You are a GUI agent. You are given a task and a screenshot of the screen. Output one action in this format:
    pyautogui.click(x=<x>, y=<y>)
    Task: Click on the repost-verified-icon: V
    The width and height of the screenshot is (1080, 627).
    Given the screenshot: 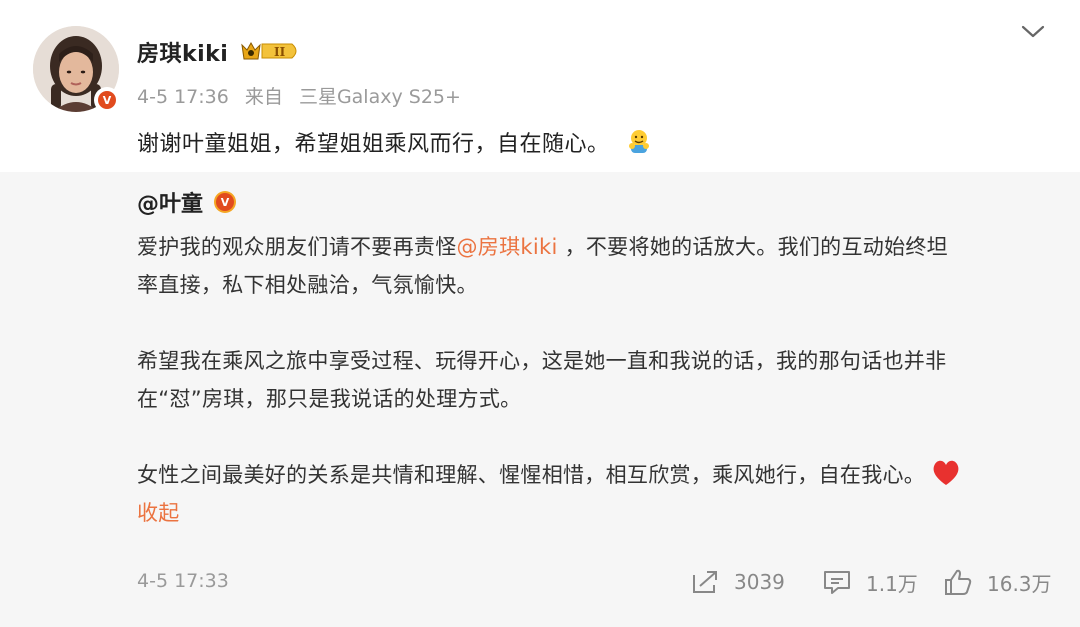 What is the action you would take?
    pyautogui.click(x=225, y=202)
    